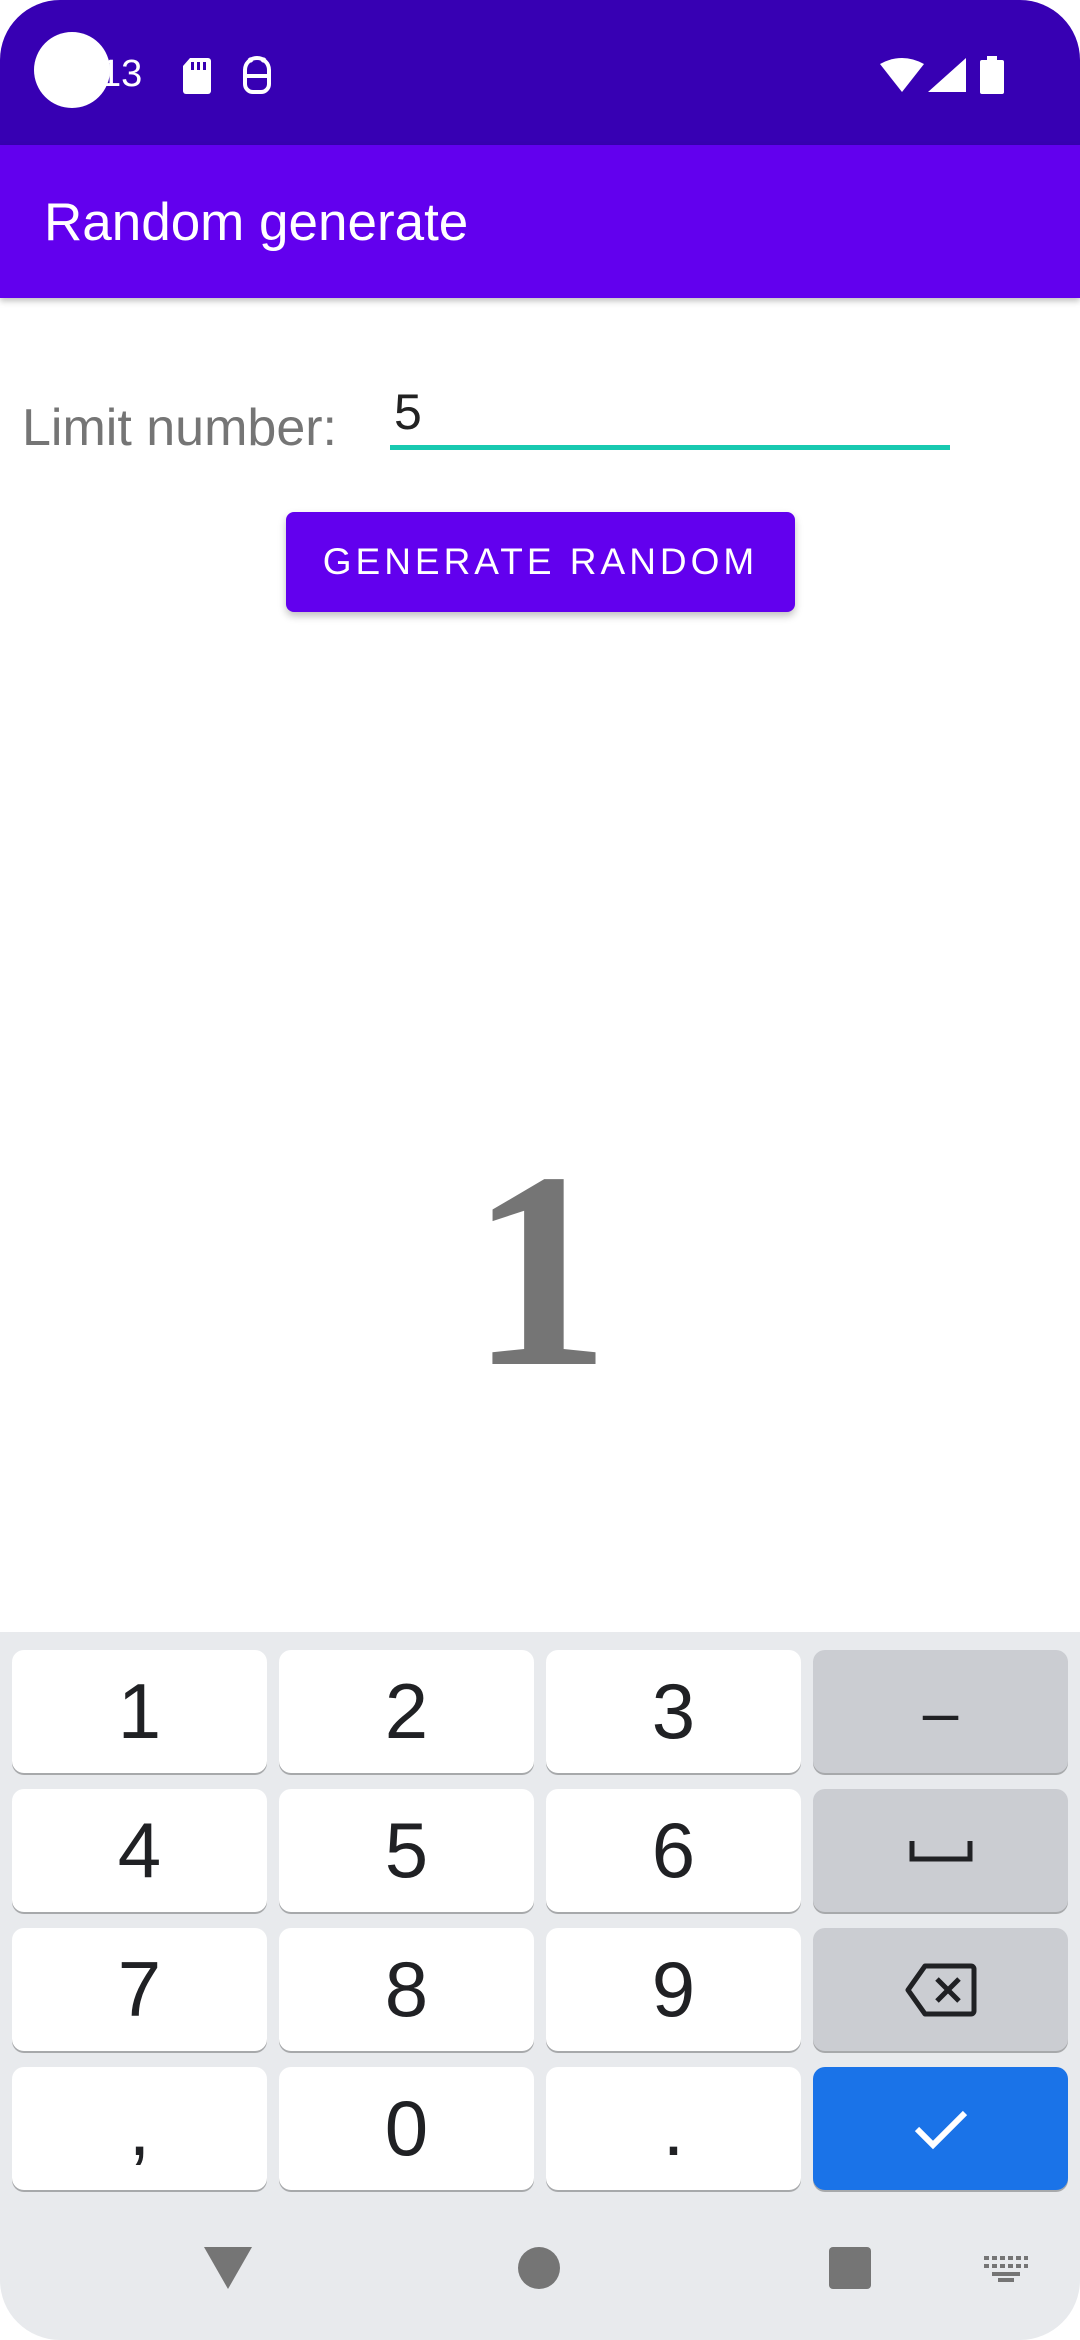 This screenshot has width=1080, height=2340. Describe the element at coordinates (540, 562) in the screenshot. I see `generate-random-button: GENERATE RANDOM` at that location.